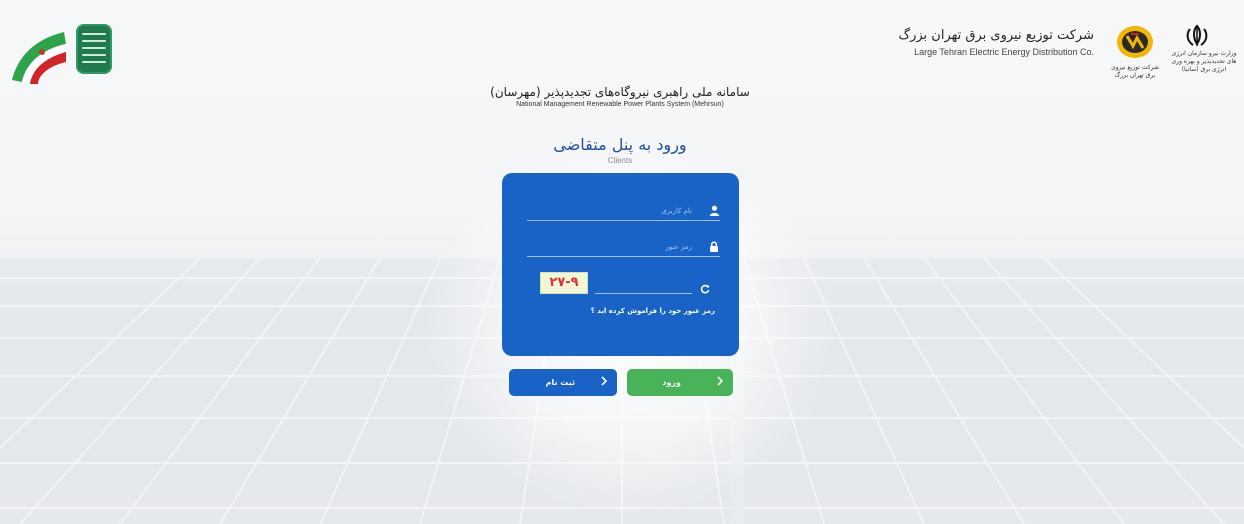 The width and height of the screenshot is (1244, 524). I want to click on captcha-text: ۲۷-۹, so click(564, 282).